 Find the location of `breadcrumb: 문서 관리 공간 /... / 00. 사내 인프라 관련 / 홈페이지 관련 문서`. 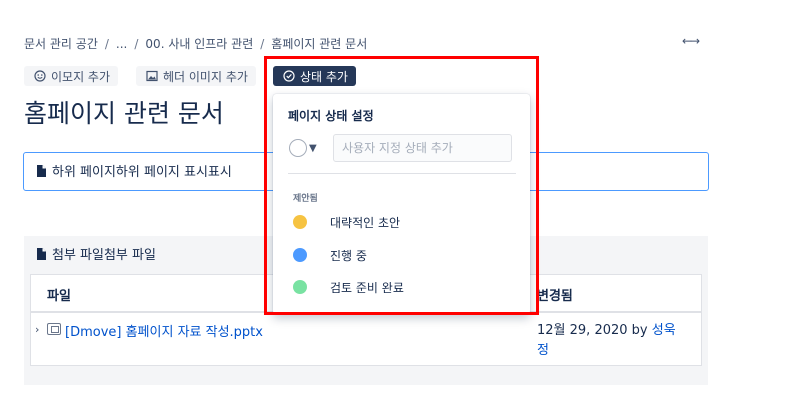

breadcrumb: 문서 관리 공간 /... / 00. 사내 인프라 관련 / 홈페이지 관련 문서 is located at coordinates (195, 43).